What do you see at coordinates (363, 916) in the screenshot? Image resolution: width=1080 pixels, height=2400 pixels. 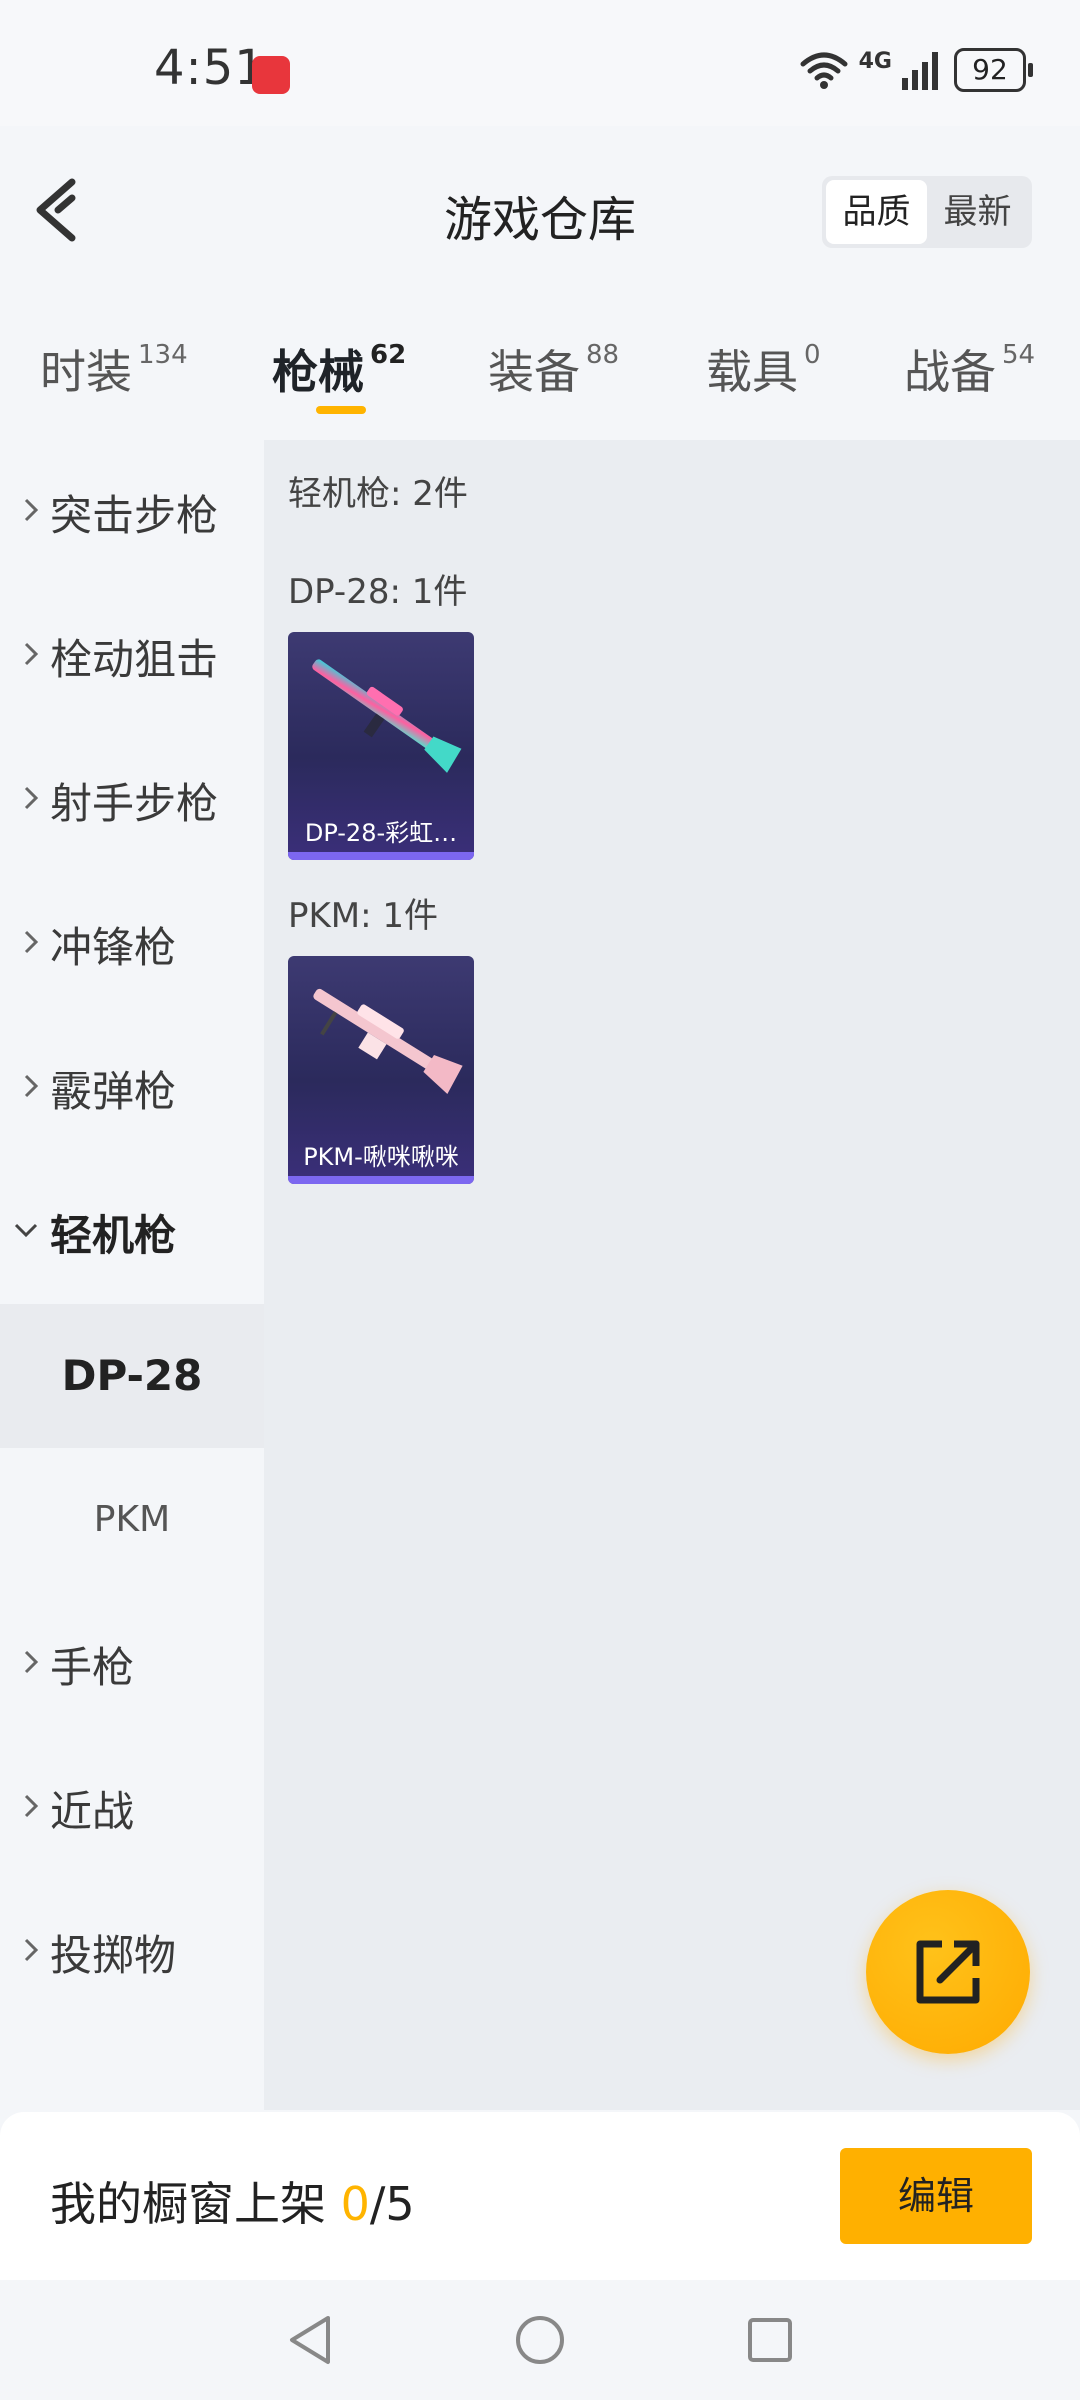 I see `group-title-pkm: PKM: 1件` at bounding box center [363, 916].